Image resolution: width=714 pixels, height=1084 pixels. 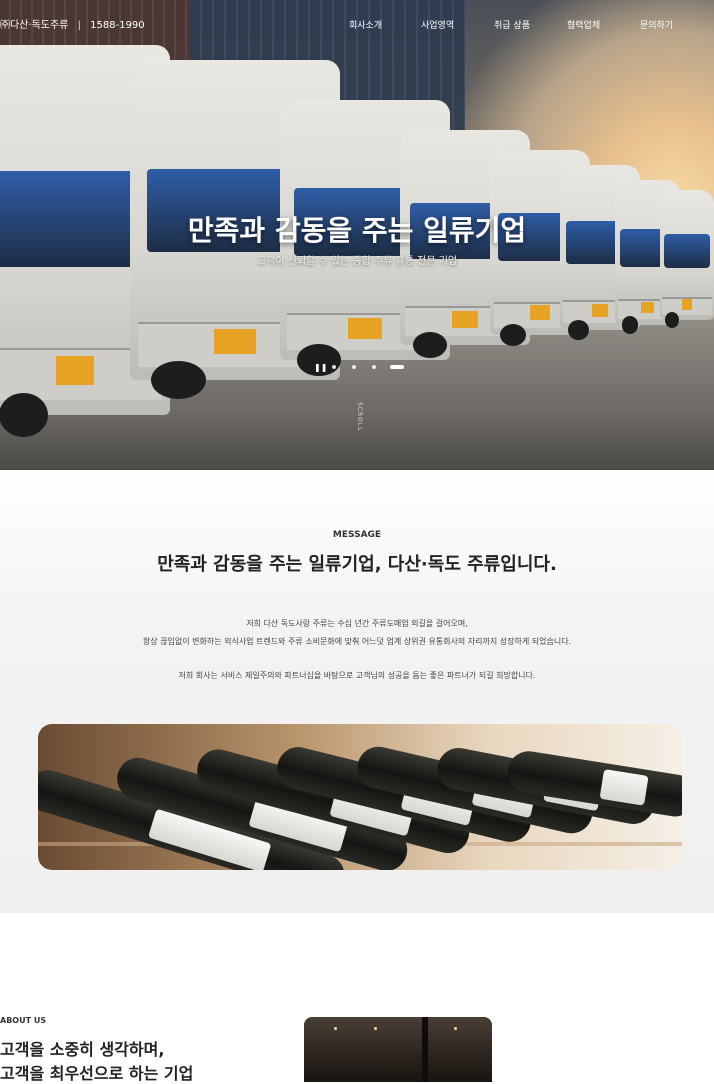 I want to click on company-logo: ㈜다산·독도주류 | 1588-1990, so click(x=72, y=23).